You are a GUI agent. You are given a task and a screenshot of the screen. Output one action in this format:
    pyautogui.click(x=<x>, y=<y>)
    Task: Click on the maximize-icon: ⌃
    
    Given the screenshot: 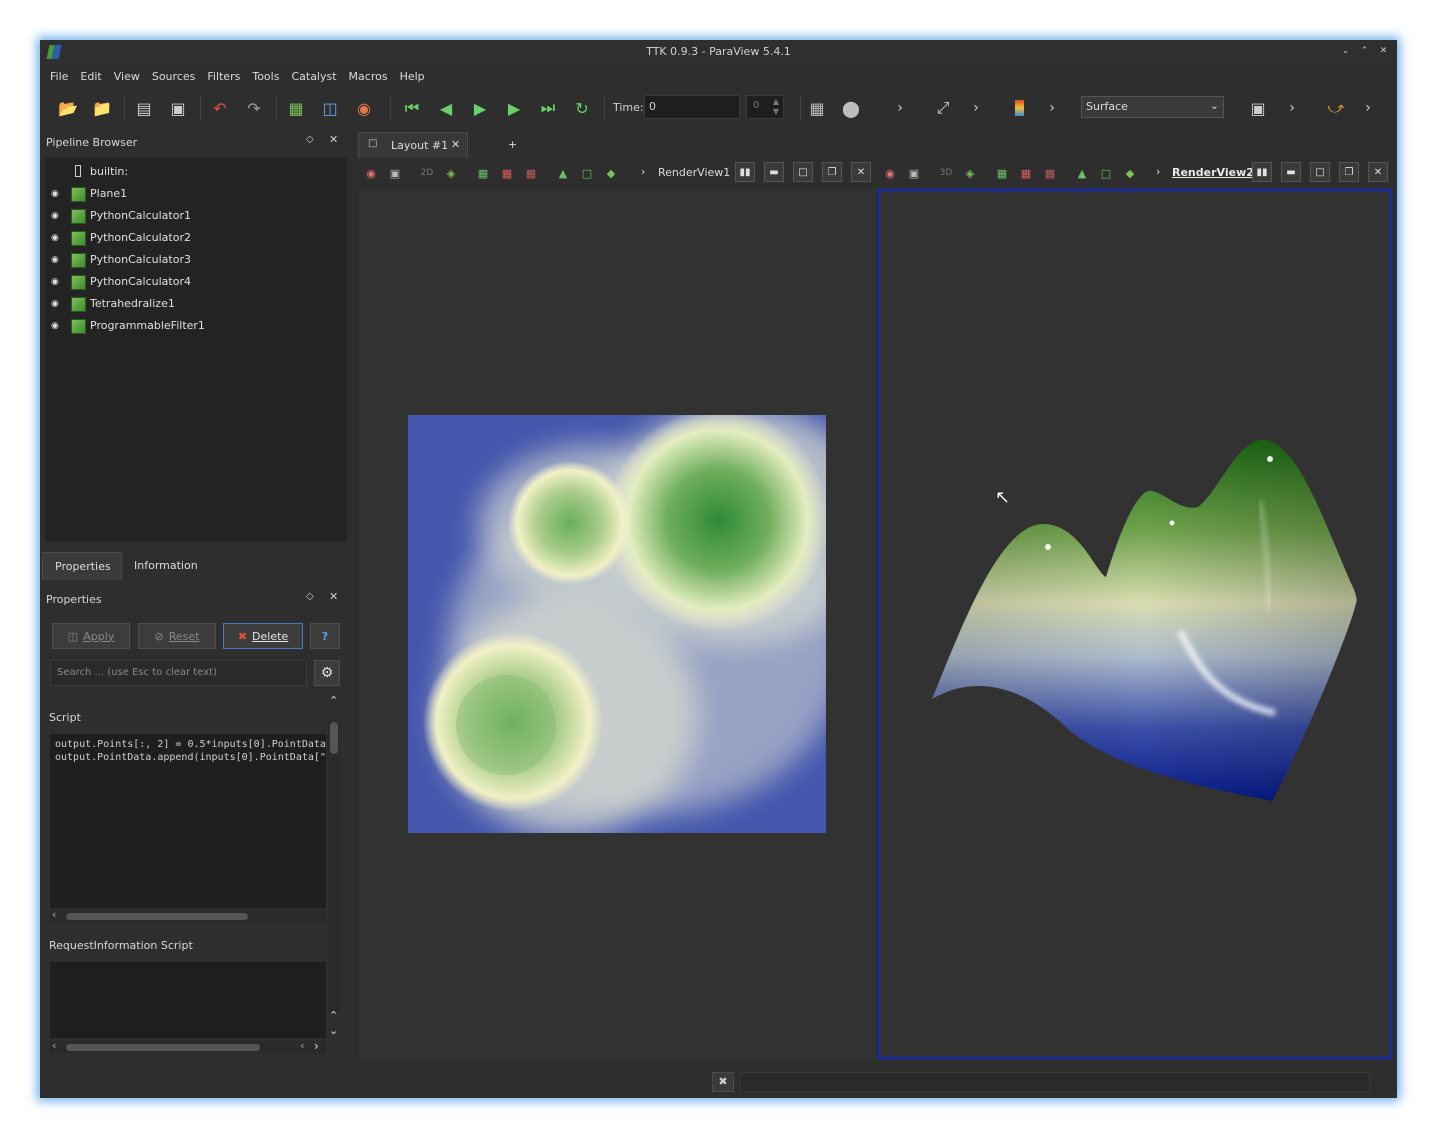 What is the action you would take?
    pyautogui.click(x=1364, y=51)
    